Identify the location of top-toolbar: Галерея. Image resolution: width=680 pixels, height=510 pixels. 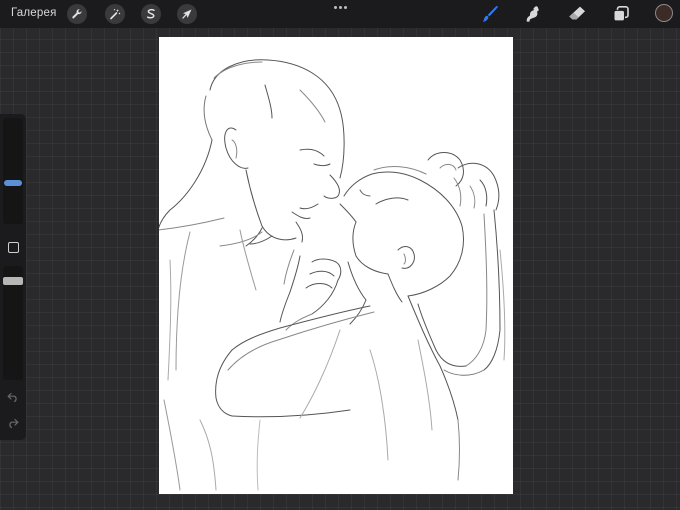
(340, 14).